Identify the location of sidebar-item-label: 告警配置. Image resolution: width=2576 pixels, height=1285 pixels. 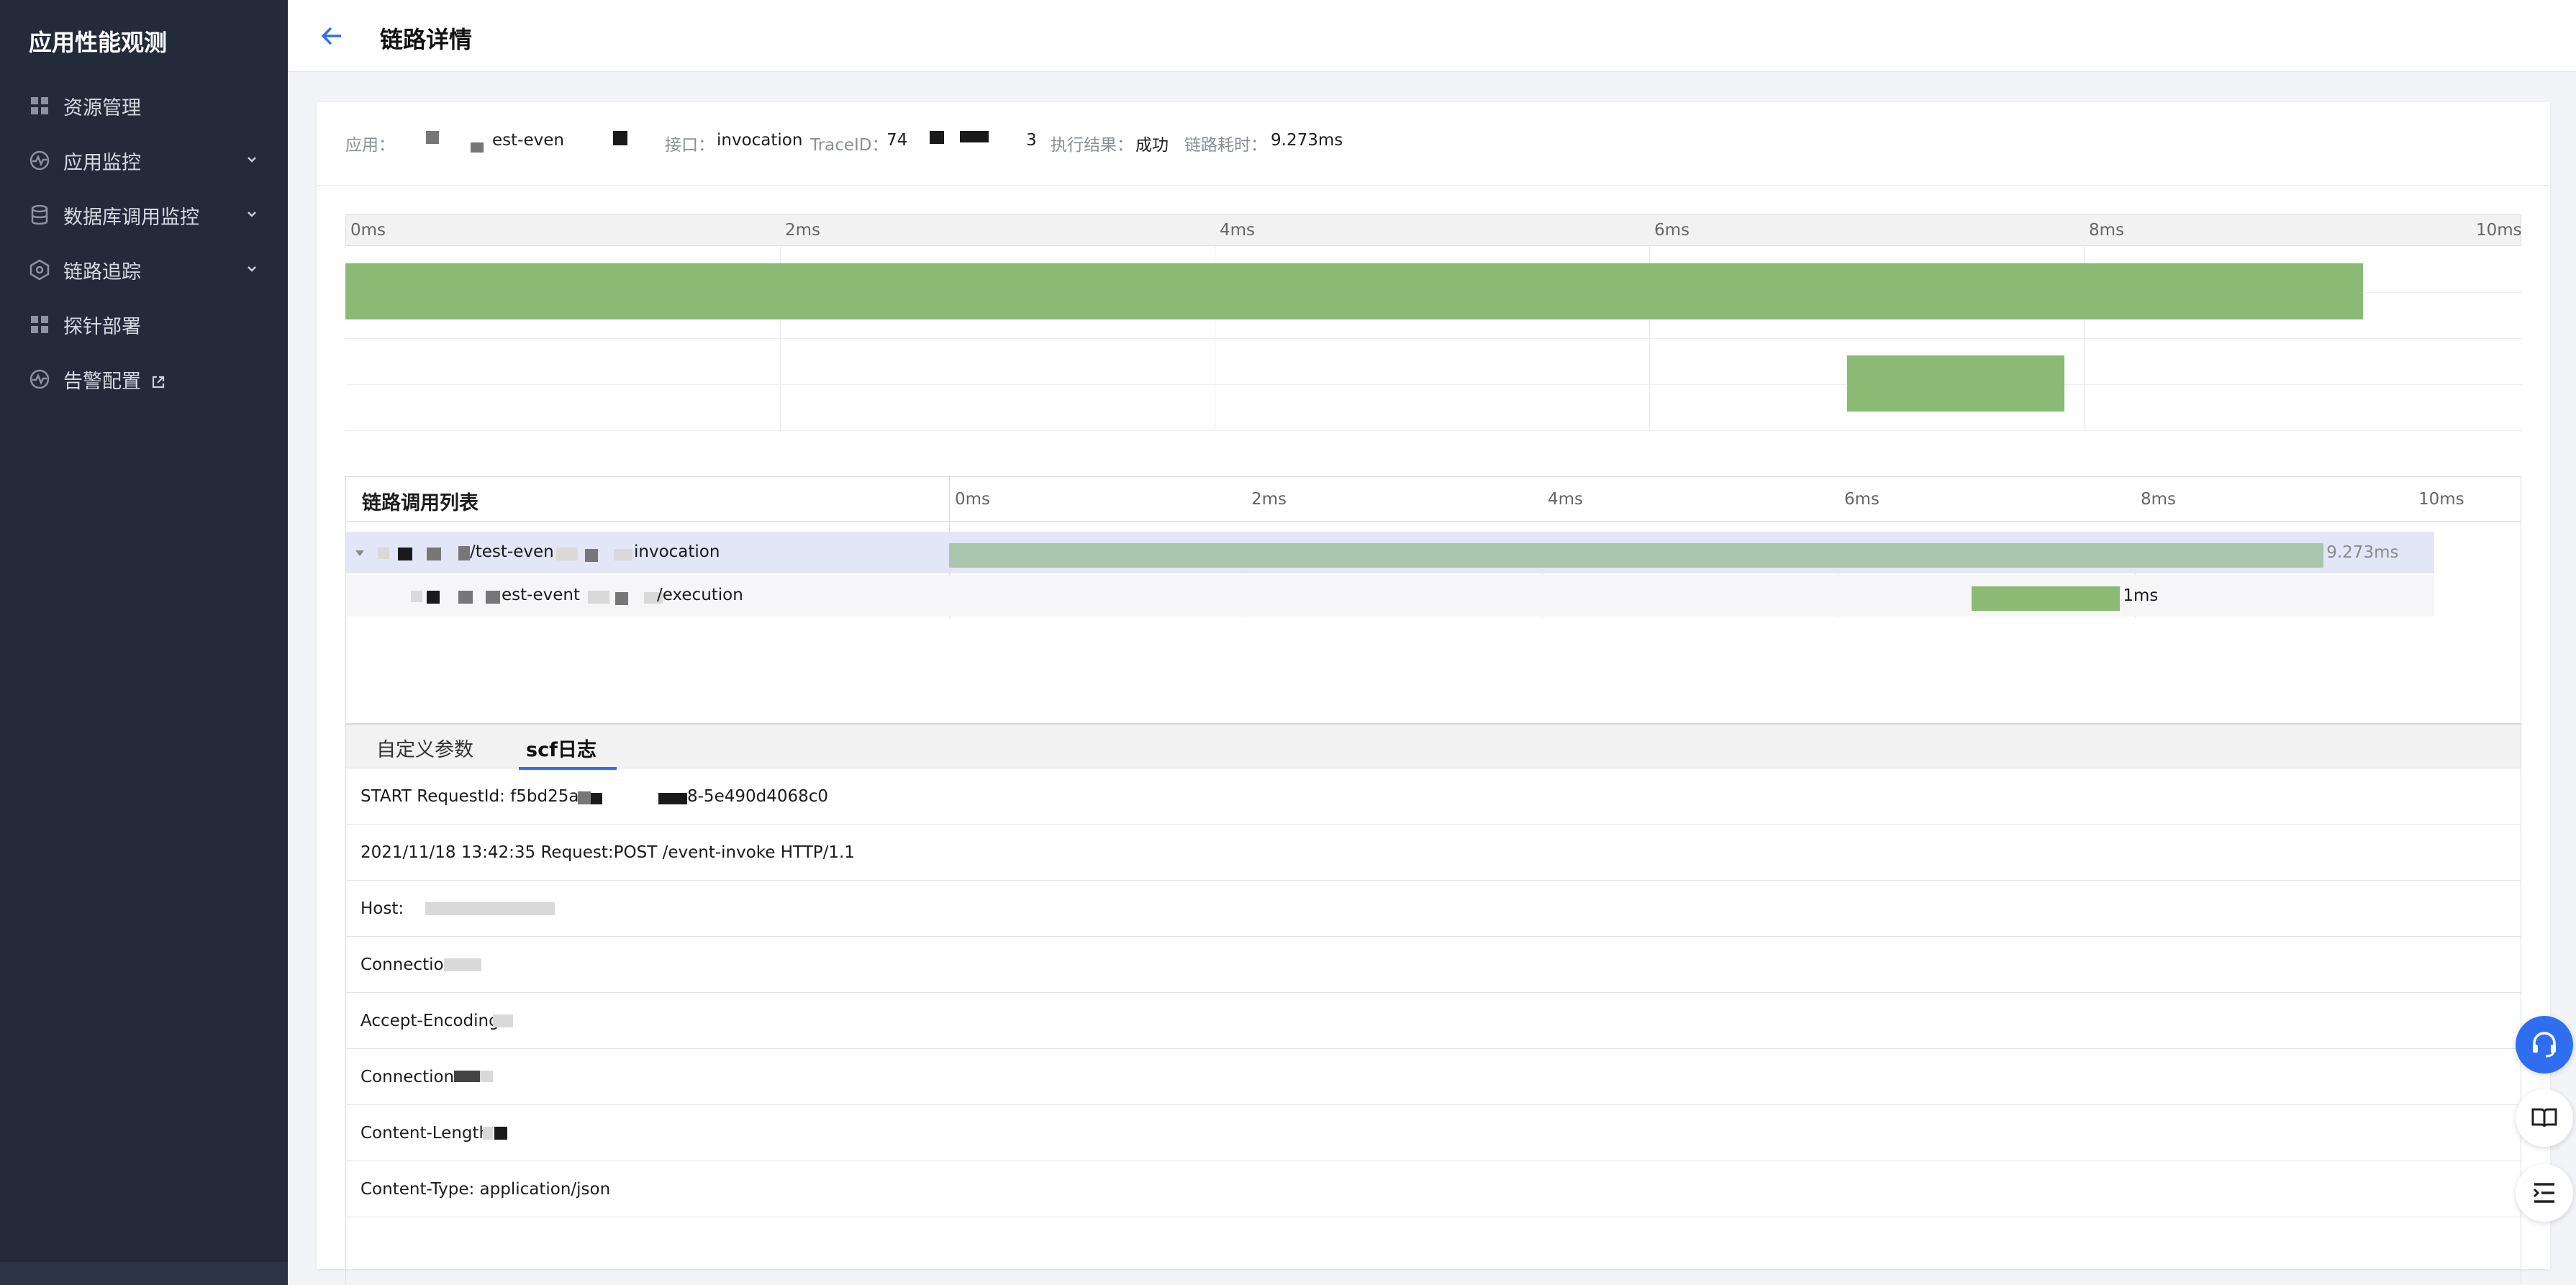
(114, 379).